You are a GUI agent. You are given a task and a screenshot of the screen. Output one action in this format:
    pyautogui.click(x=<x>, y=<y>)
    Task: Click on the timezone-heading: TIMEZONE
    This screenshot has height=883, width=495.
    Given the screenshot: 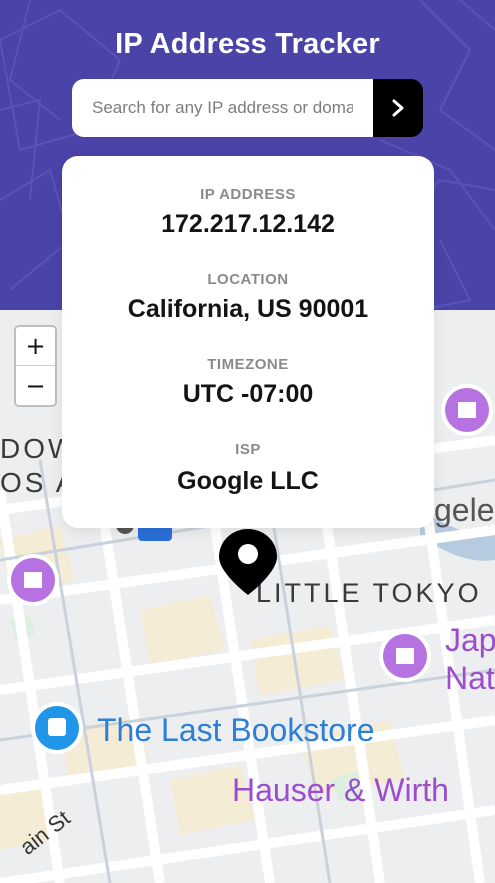 What is the action you would take?
    pyautogui.click(x=248, y=364)
    